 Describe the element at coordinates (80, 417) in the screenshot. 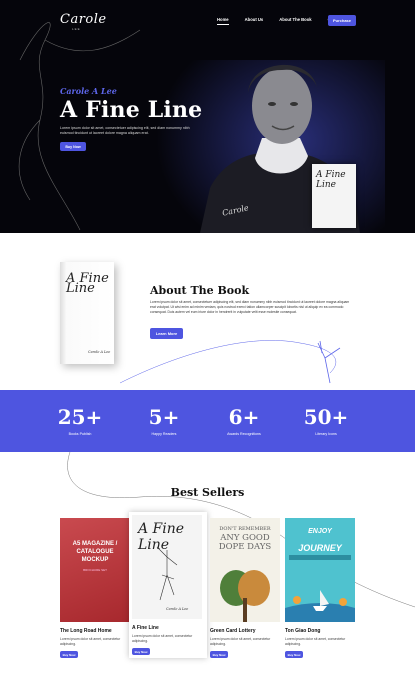

I see `stat-number: 25+` at that location.